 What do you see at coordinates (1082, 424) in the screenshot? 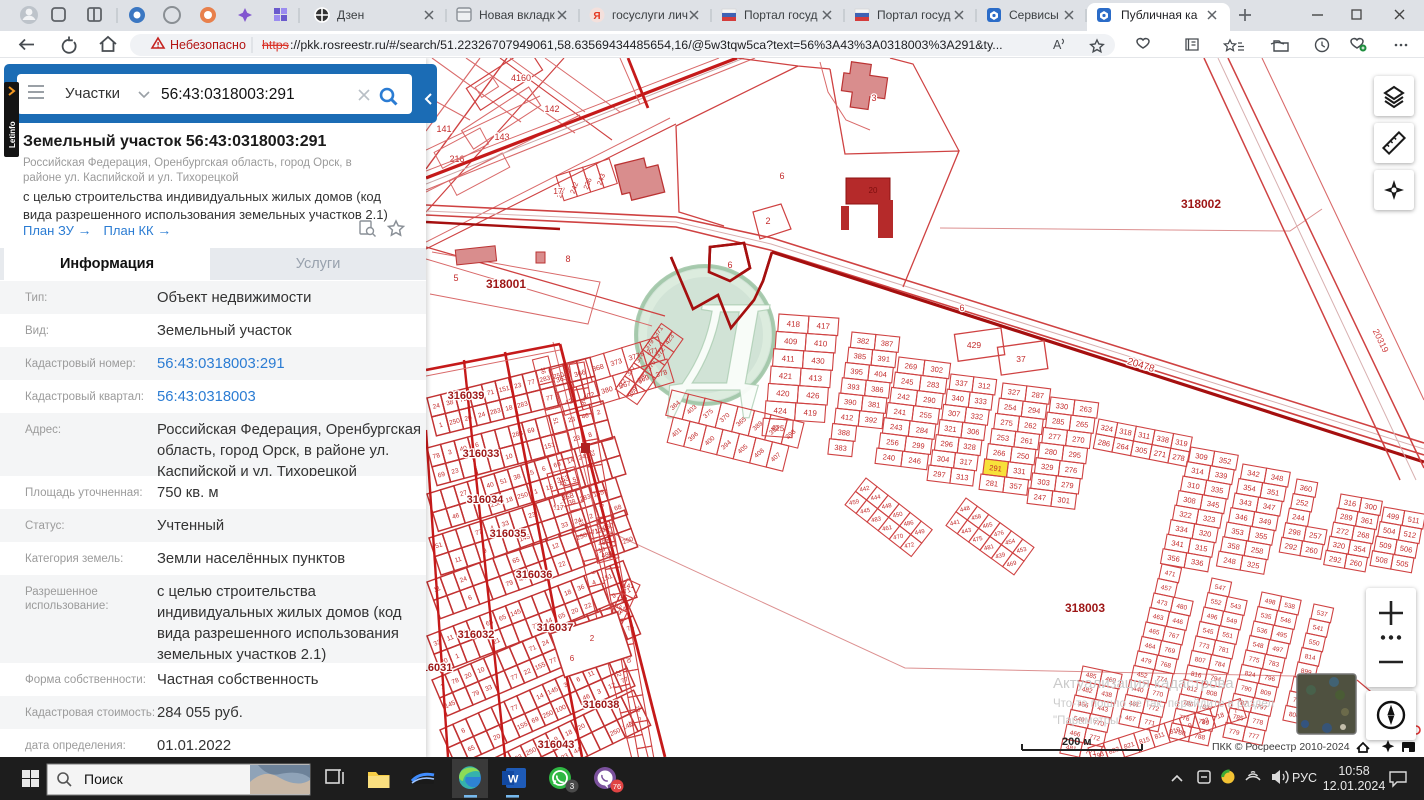
I see `svg-text: 265` at bounding box center [1082, 424].